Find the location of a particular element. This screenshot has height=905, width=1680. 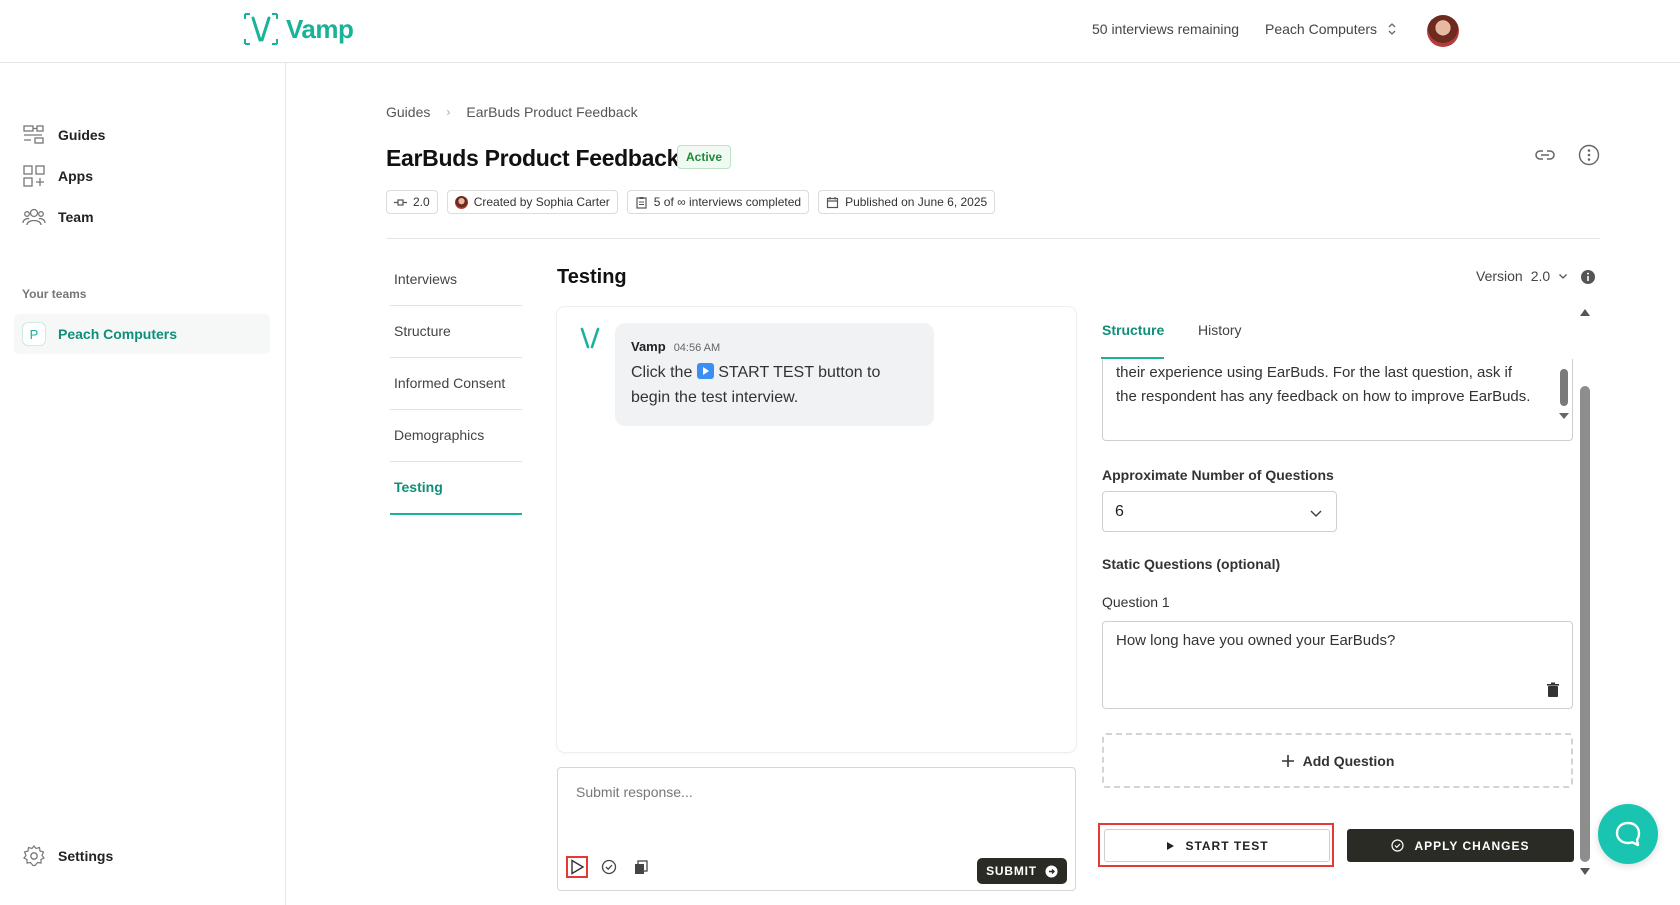

breadcrumb: Guides › EarBuds Product Feedback is located at coordinates (512, 112).